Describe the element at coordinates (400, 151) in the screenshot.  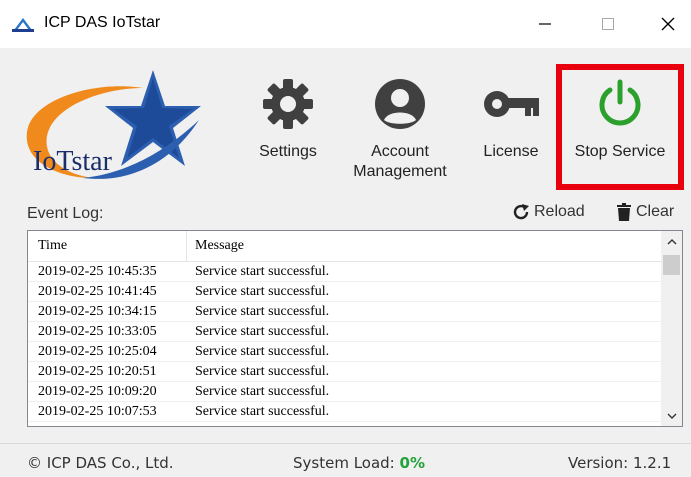
I see `account-label-line1: Account` at that location.